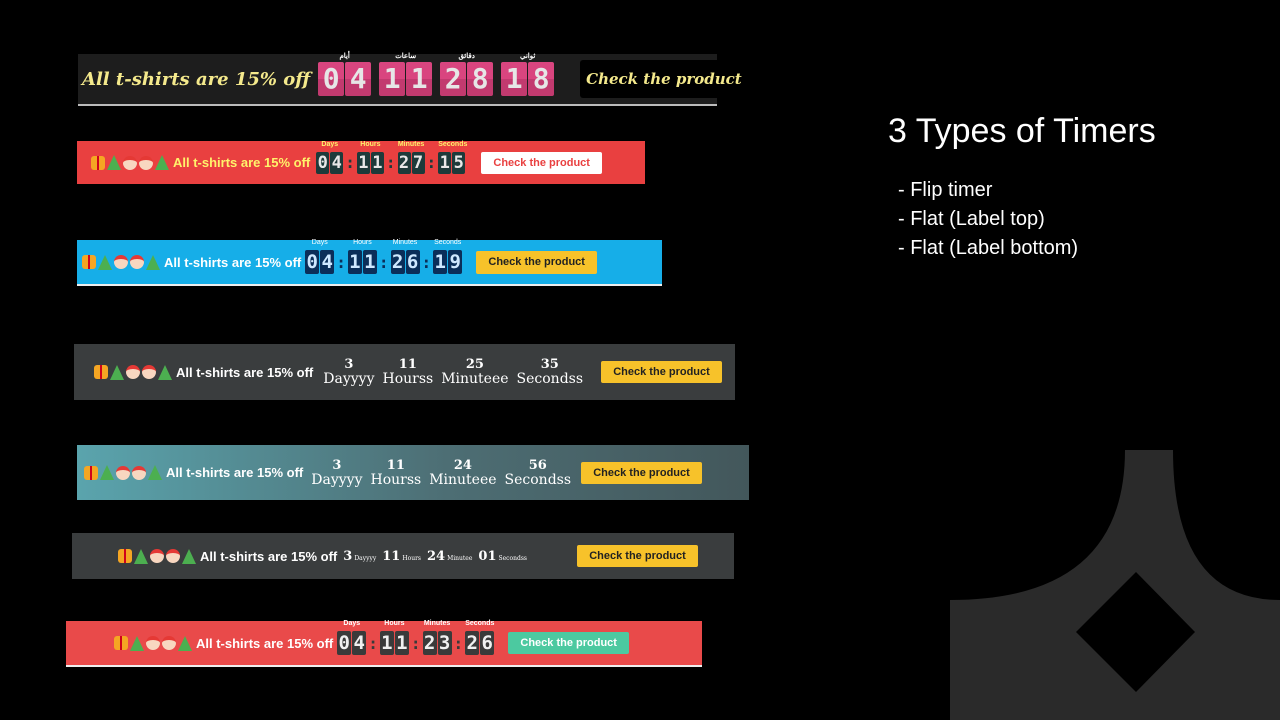 Image resolution: width=1280 pixels, height=720 pixels. I want to click on countdown: أيام 0 4 ساعات 1 1 دقائق 2 8 ثواني 1 8, so click(440, 74).